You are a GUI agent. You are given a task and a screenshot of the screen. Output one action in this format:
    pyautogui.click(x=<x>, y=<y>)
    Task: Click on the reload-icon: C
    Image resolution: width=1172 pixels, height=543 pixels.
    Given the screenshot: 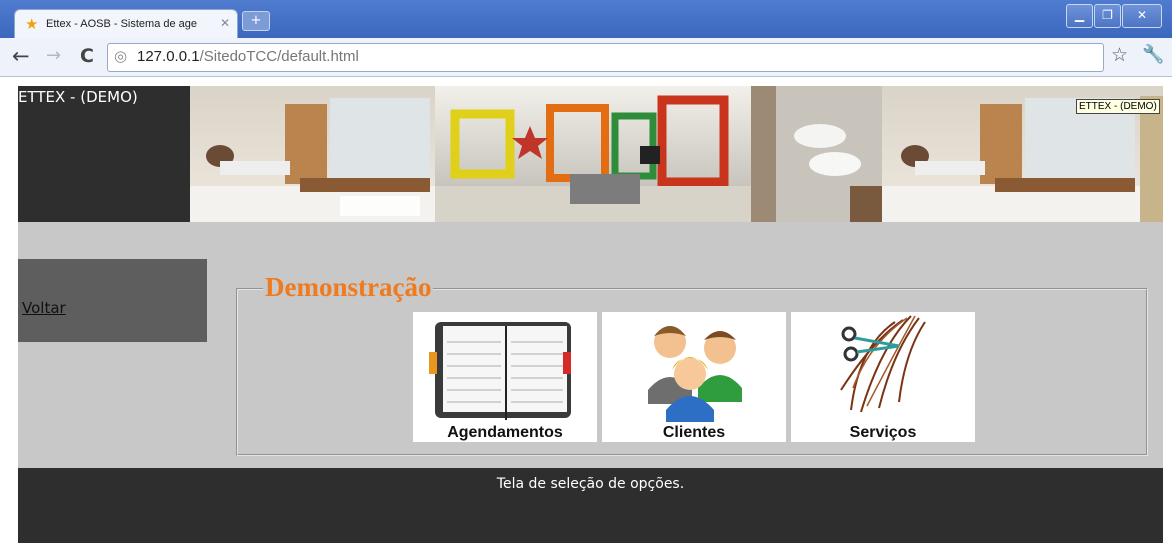 What is the action you would take?
    pyautogui.click(x=87, y=56)
    